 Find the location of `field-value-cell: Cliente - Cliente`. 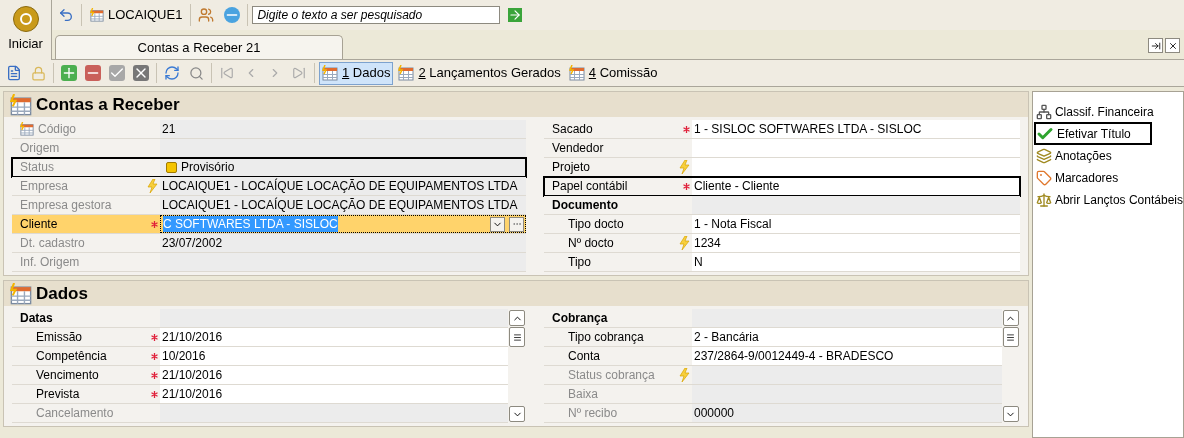

field-value-cell: Cliente - Cliente is located at coordinates (856, 186).